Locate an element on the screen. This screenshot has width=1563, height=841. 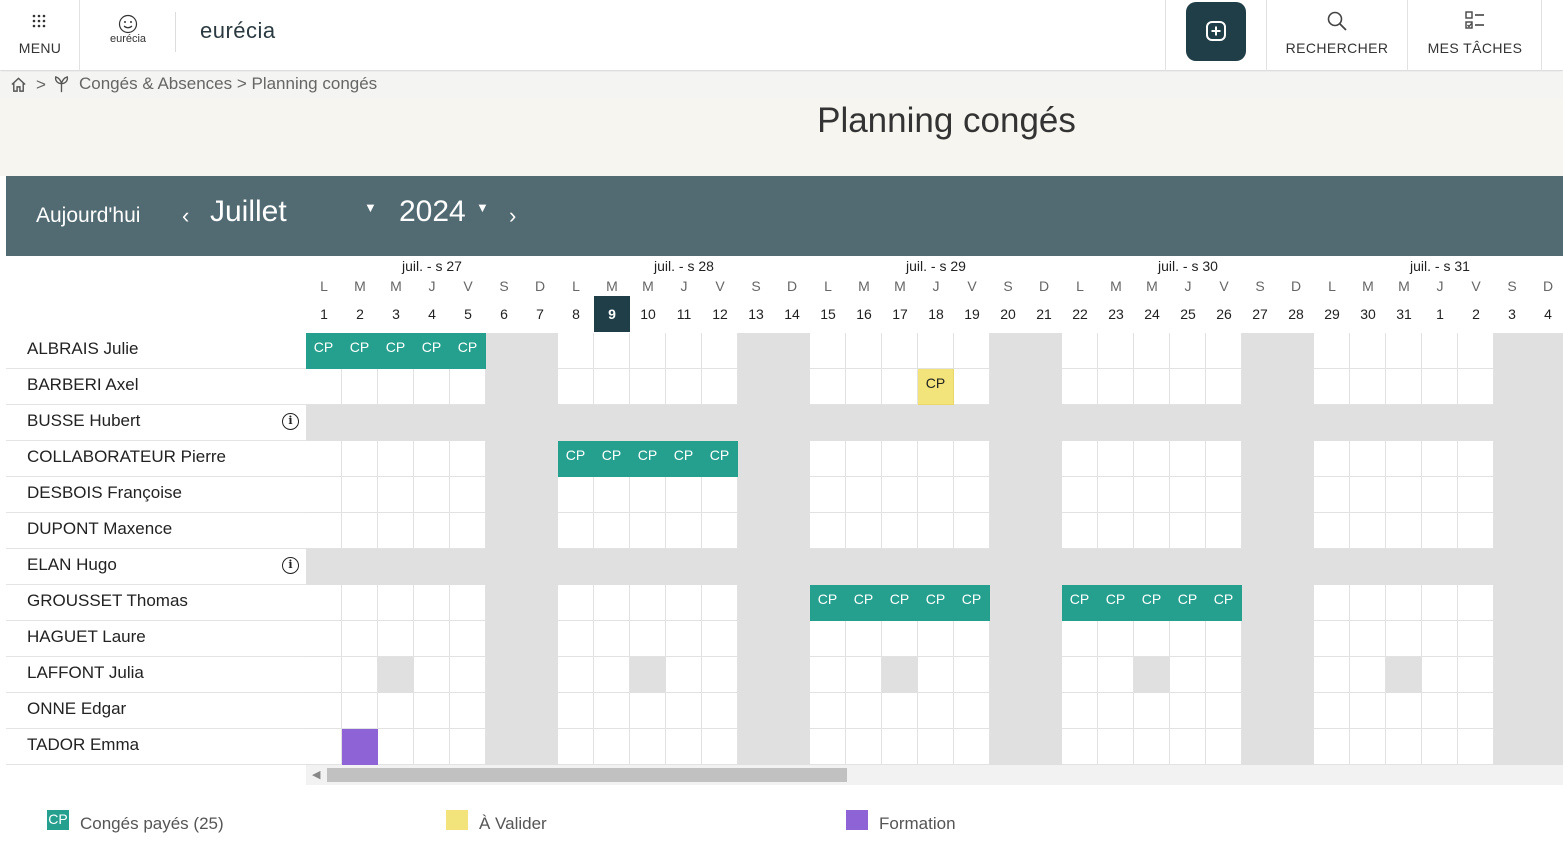
day-number: 16 is located at coordinates (864, 314).